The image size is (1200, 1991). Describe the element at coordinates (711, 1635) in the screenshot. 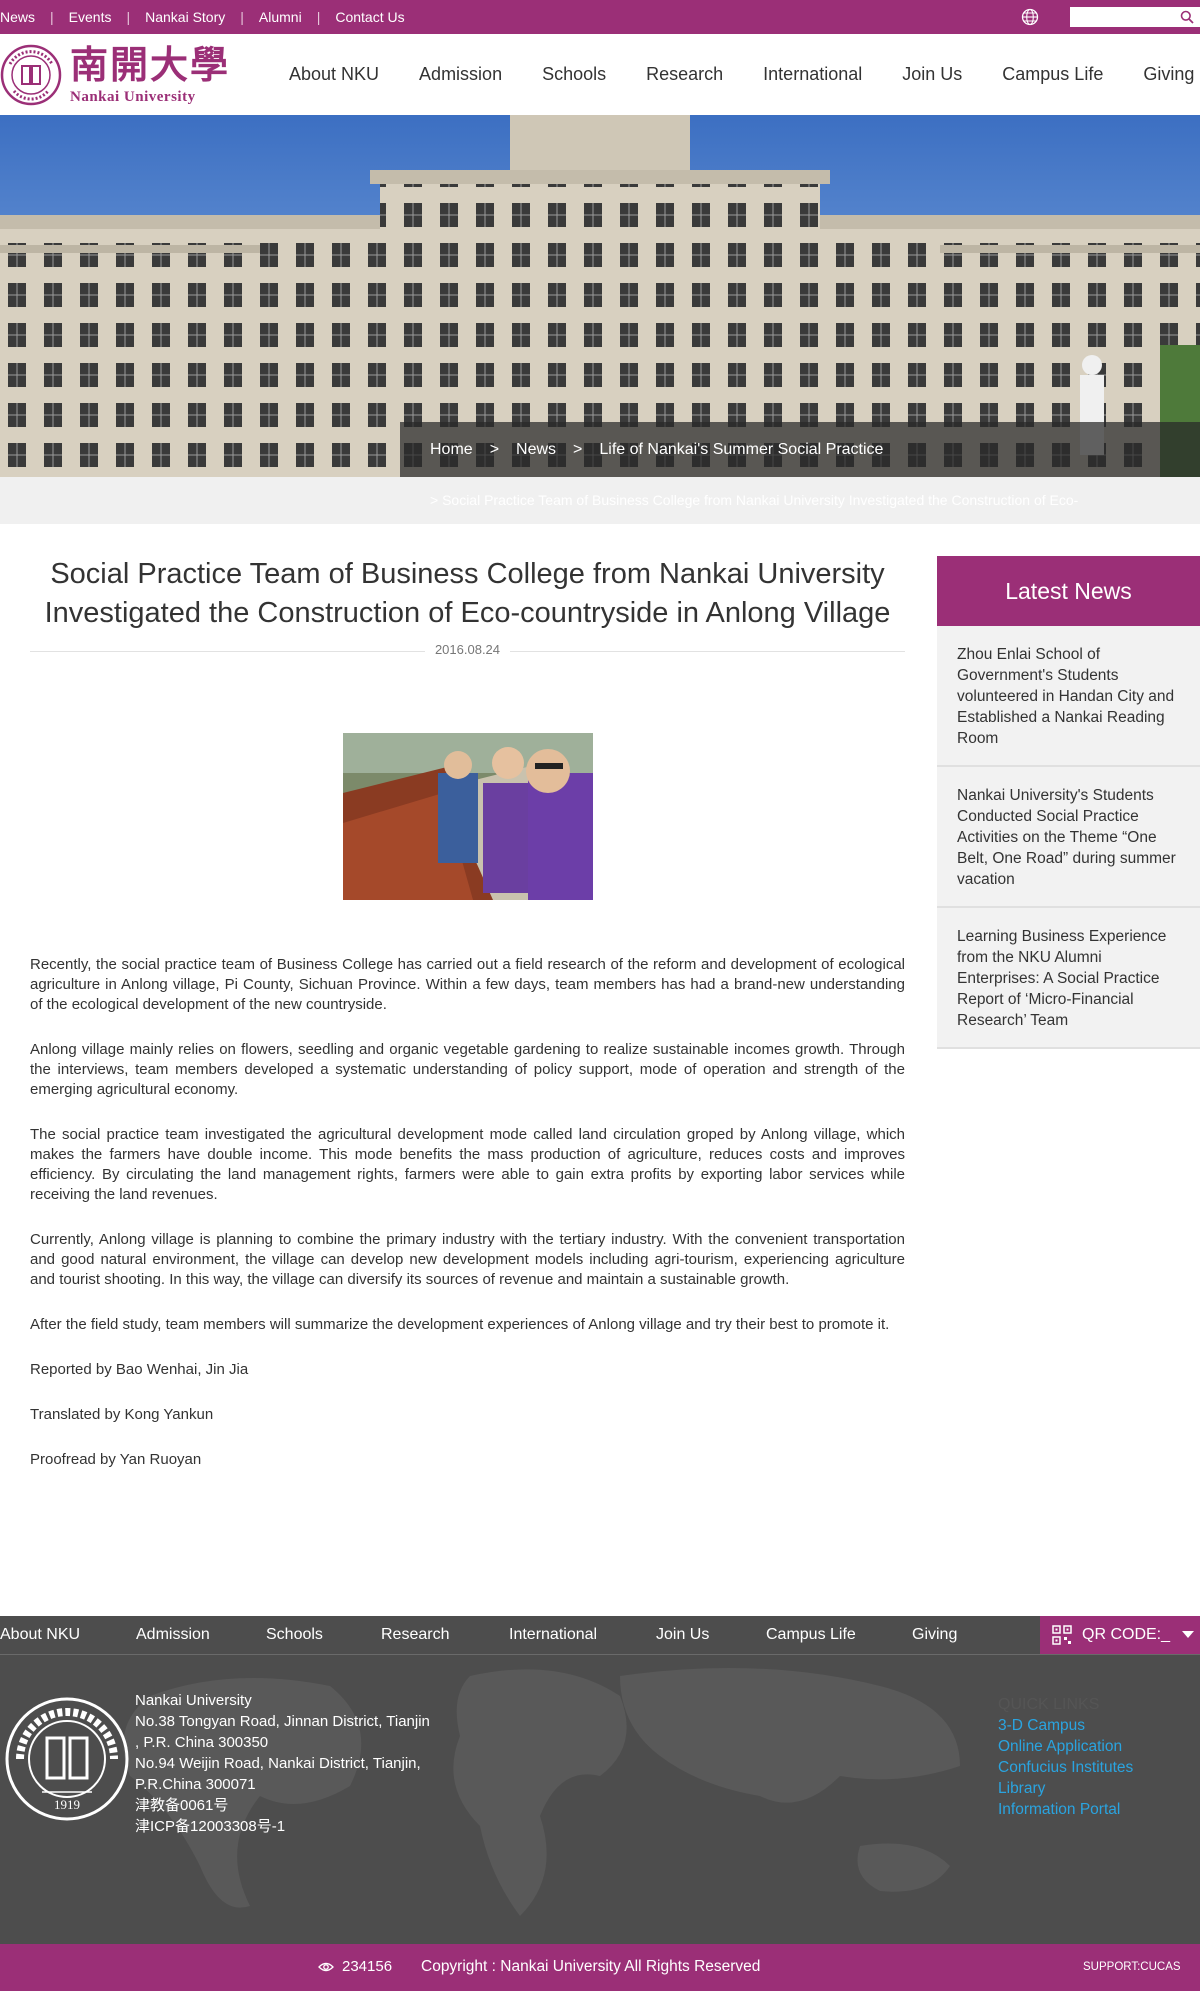

I see `footer-nav-join-us: Join Us` at that location.